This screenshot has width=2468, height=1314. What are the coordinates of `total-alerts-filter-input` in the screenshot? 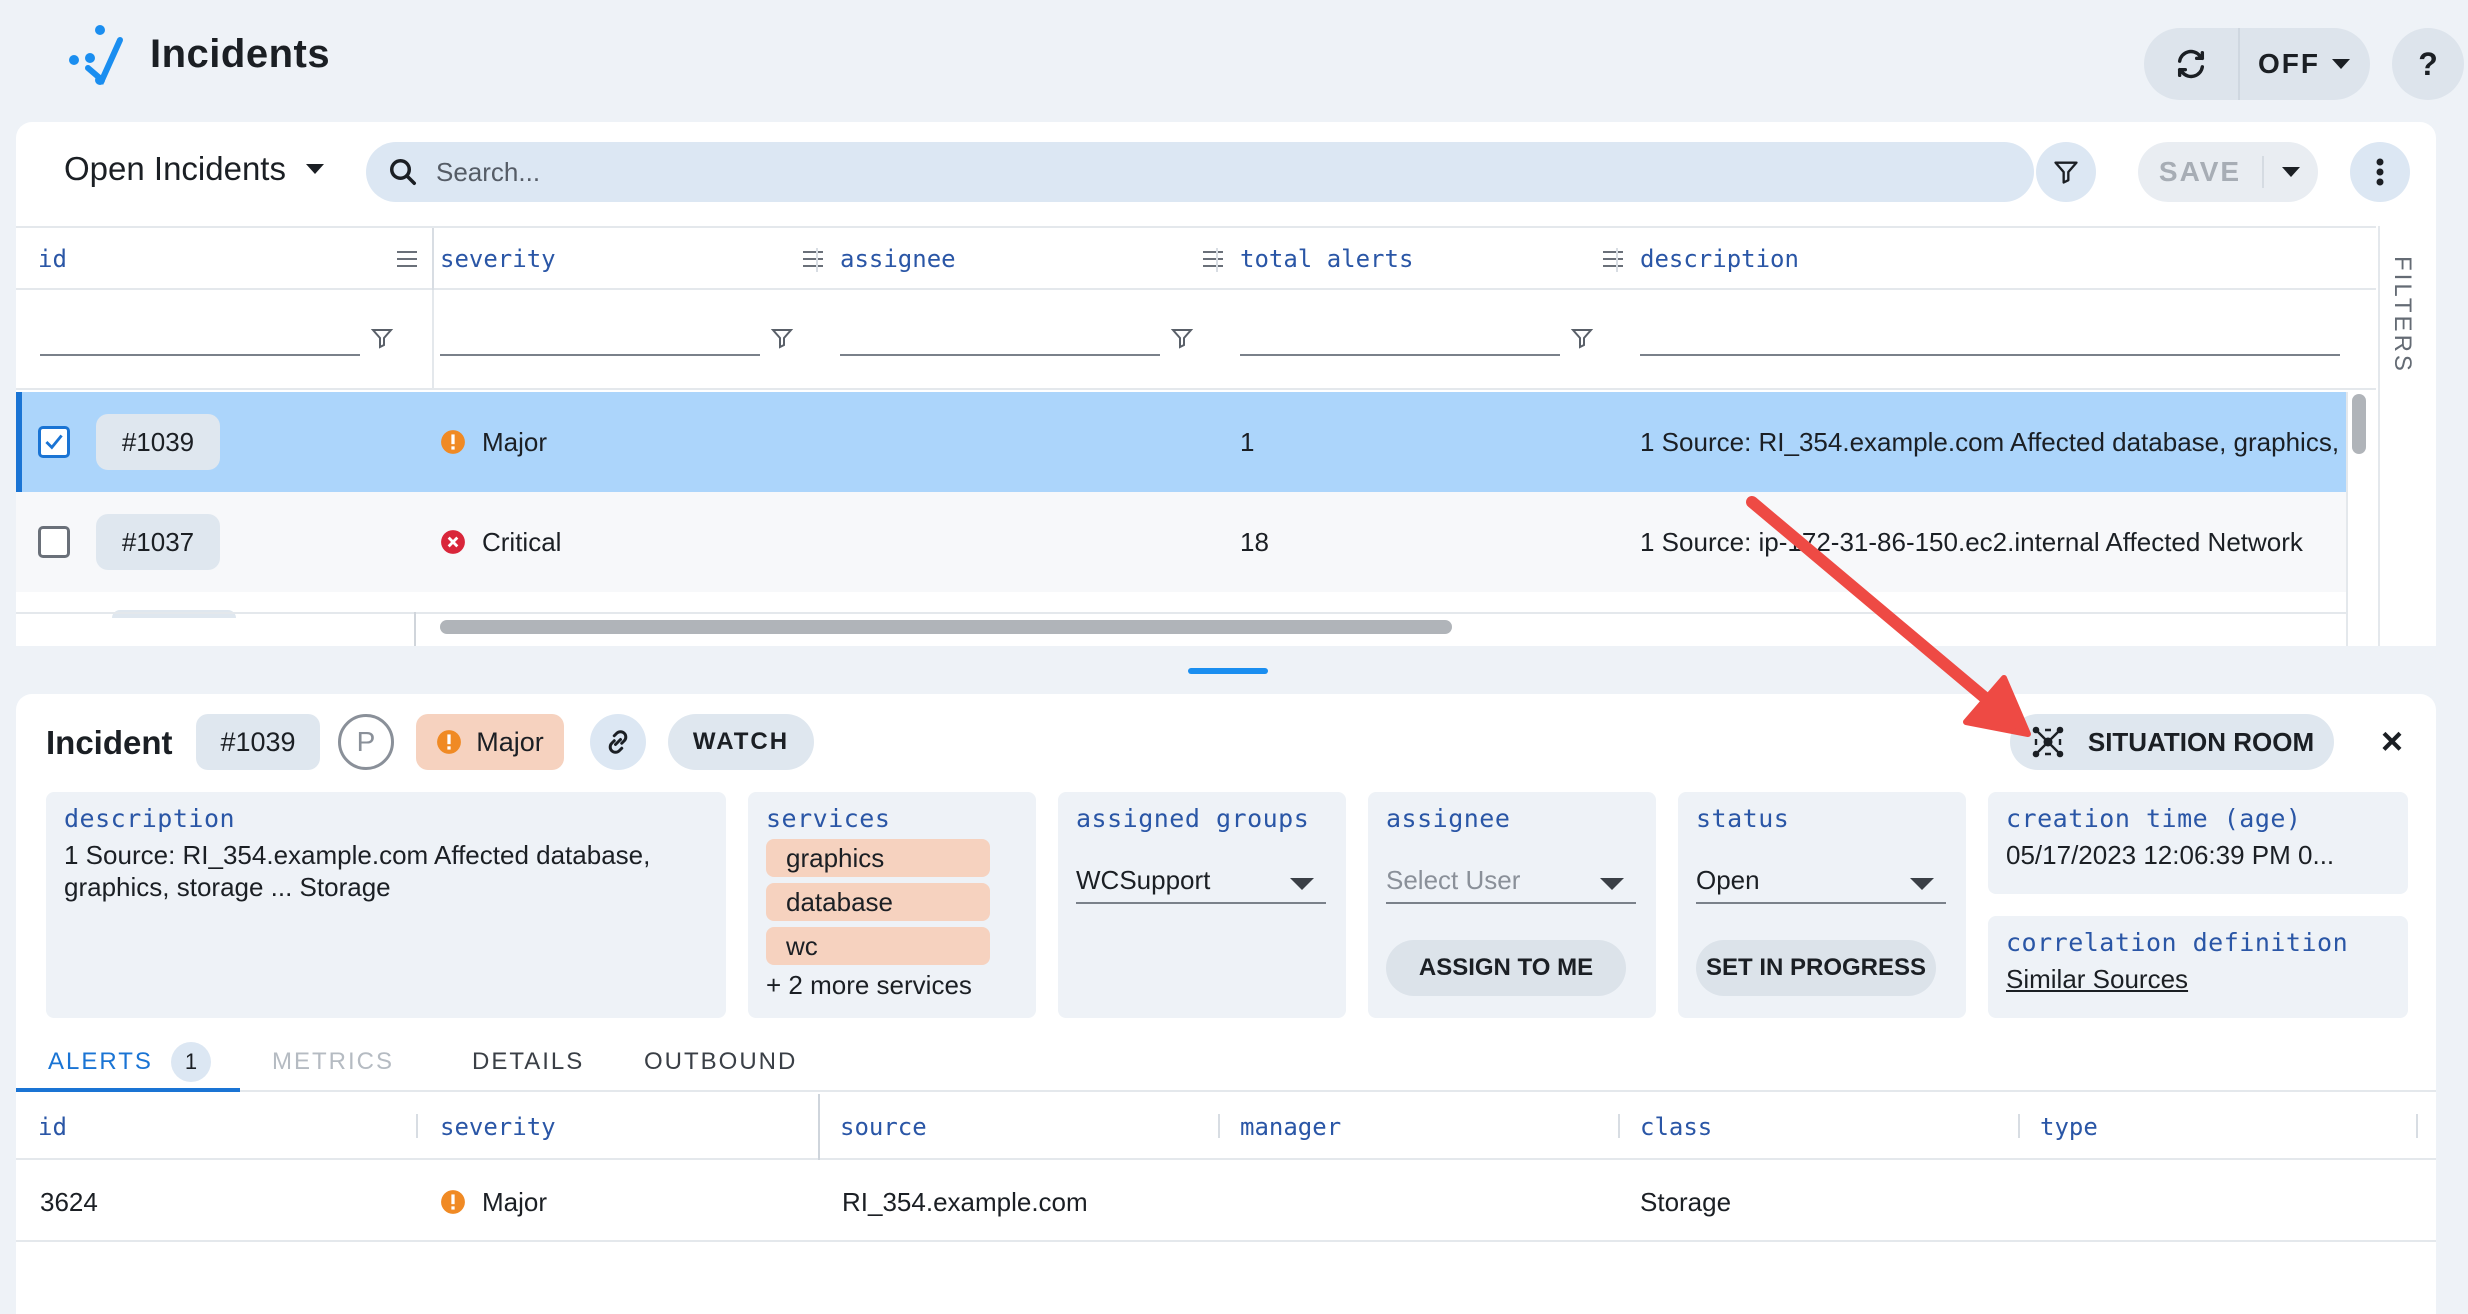 It's located at (1400, 337).